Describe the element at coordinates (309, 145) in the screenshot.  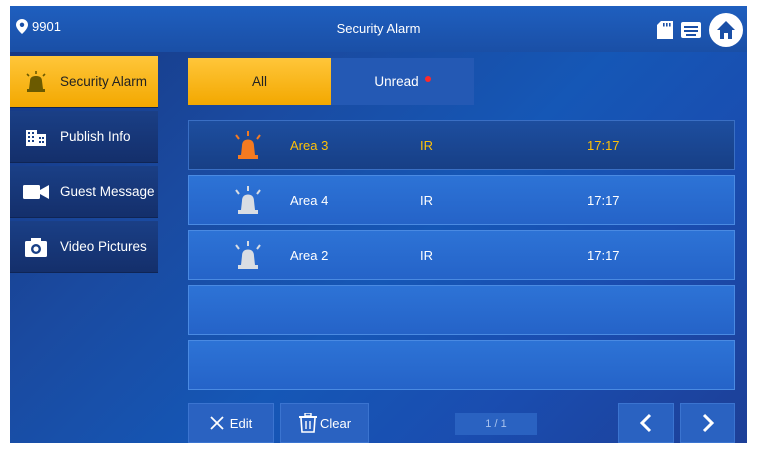
I see `alarm-area: Area 3` at that location.